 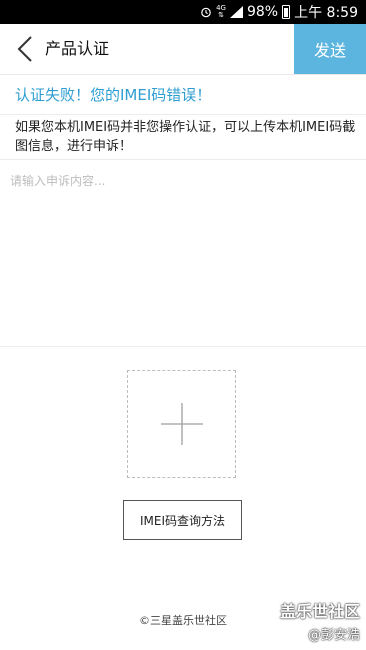 I want to click on send-button: 发送, so click(x=330, y=49).